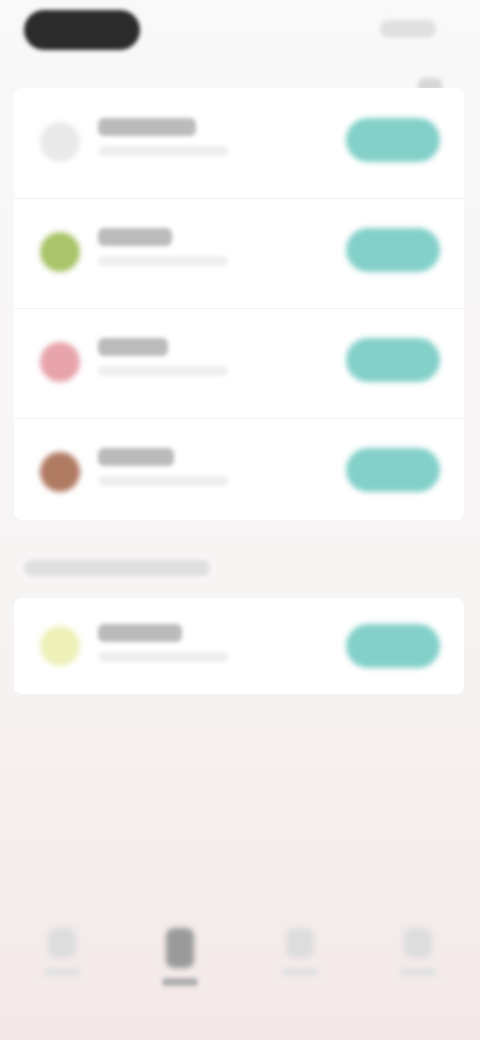 This screenshot has height=1040, width=480. Describe the element at coordinates (180, 948) in the screenshot. I see `list-icon` at that location.